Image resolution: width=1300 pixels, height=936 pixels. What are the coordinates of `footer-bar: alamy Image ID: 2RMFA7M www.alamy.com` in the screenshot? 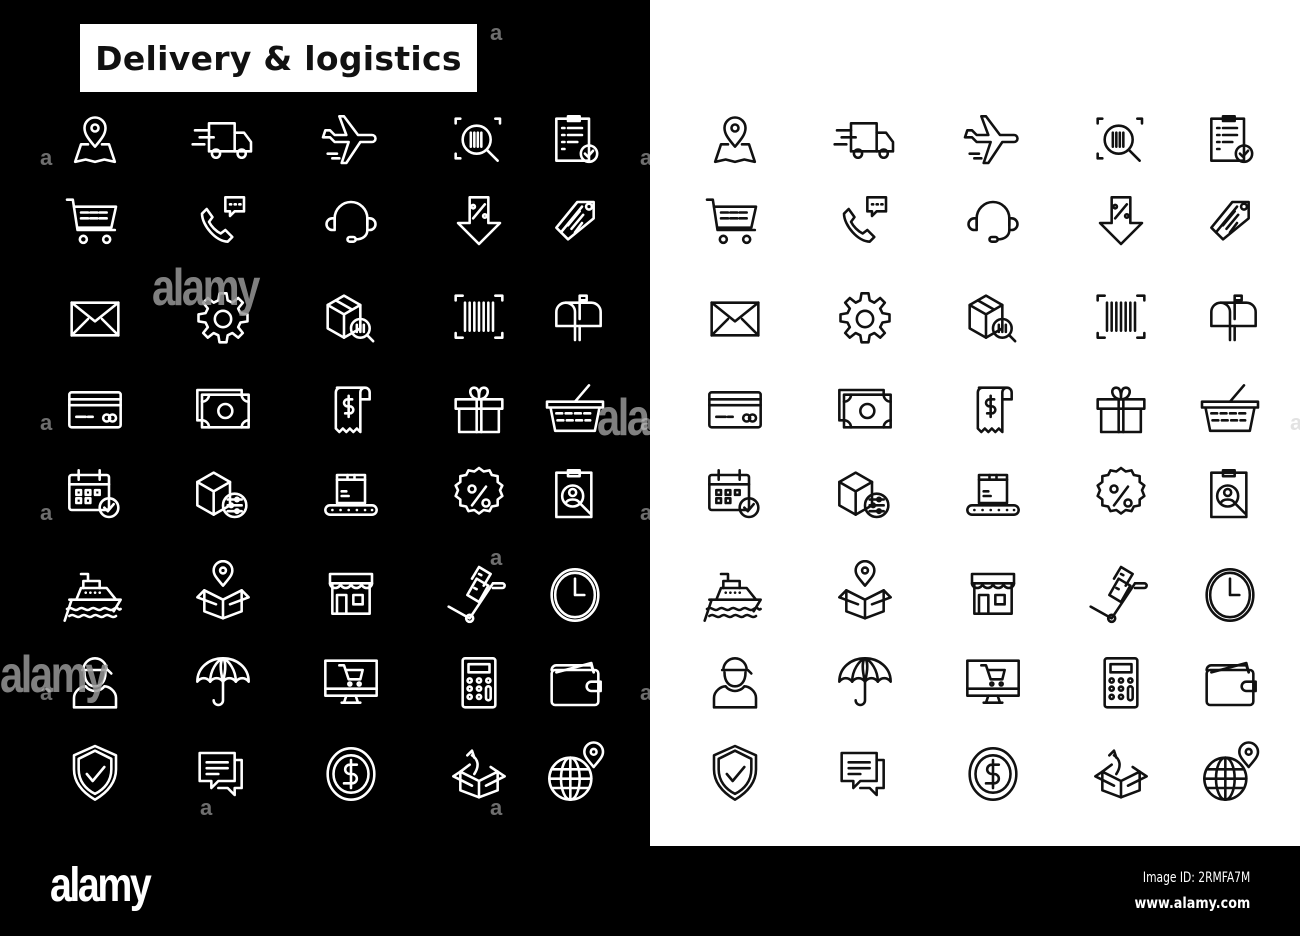 It's located at (650, 891).